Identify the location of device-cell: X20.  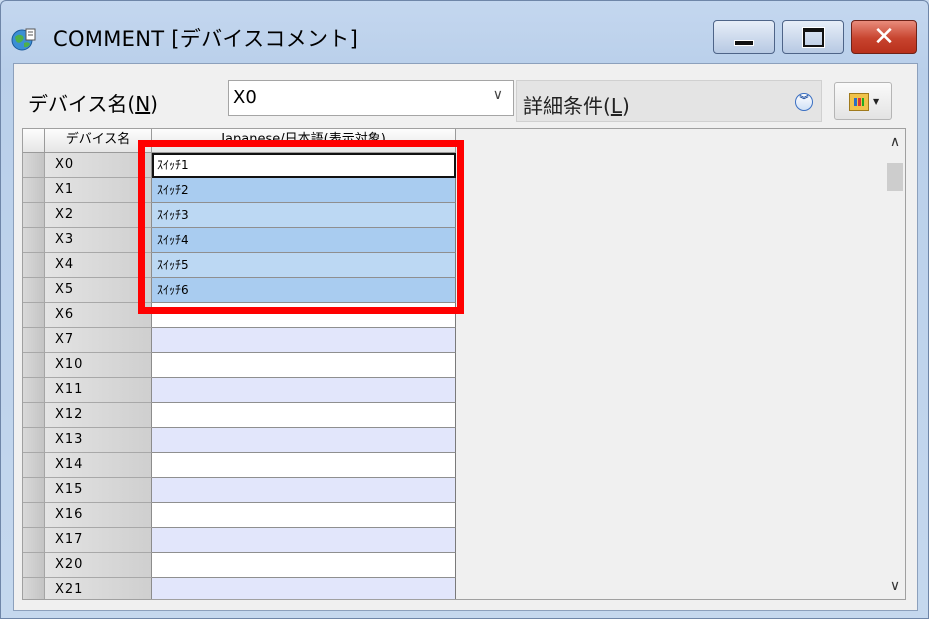
(98, 565).